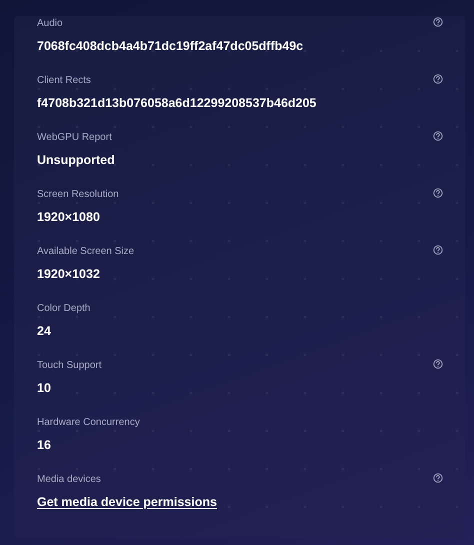  Describe the element at coordinates (176, 103) in the screenshot. I see `field-value: f4708b321d13b076058a6d12299208537b46d205` at that location.